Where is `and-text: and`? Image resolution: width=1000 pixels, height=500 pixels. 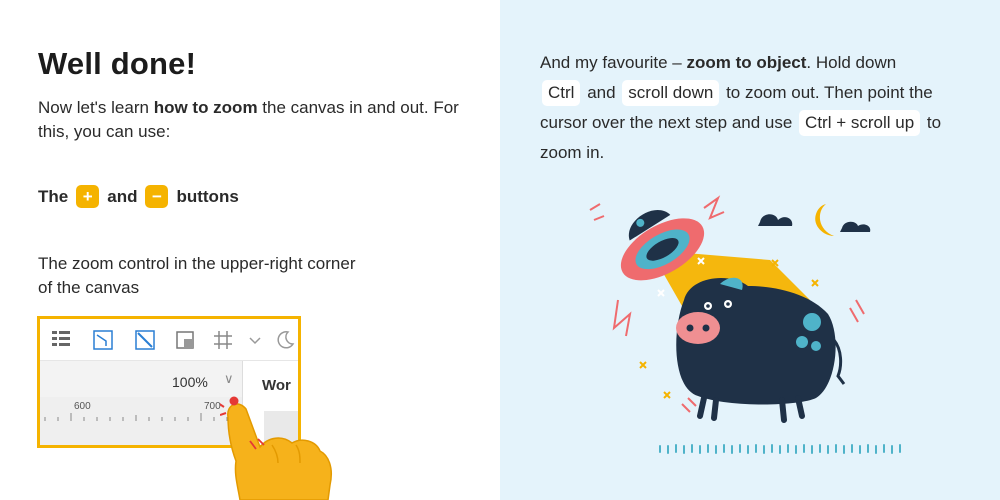
and-text: and is located at coordinates (601, 92).